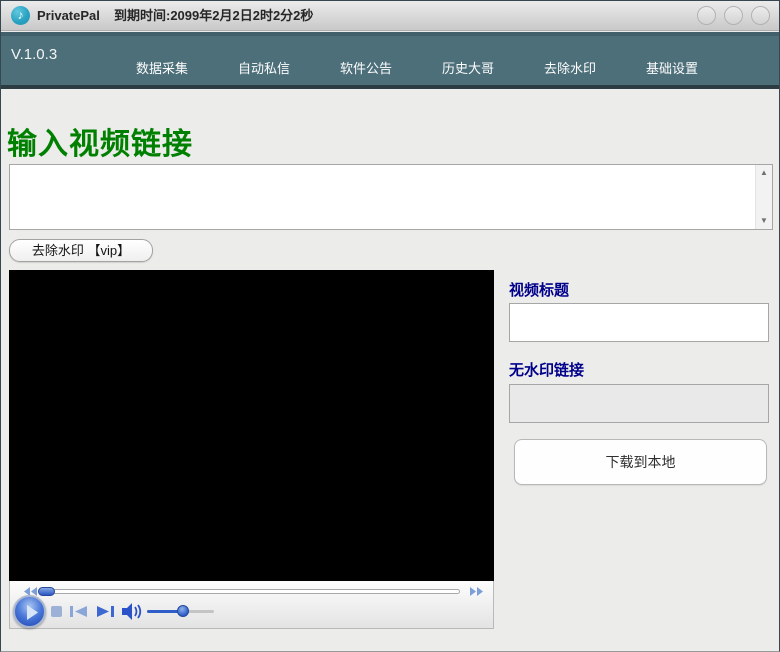 The width and height of the screenshot is (780, 652). I want to click on nav-item-history: 历史大哥, so click(468, 67).